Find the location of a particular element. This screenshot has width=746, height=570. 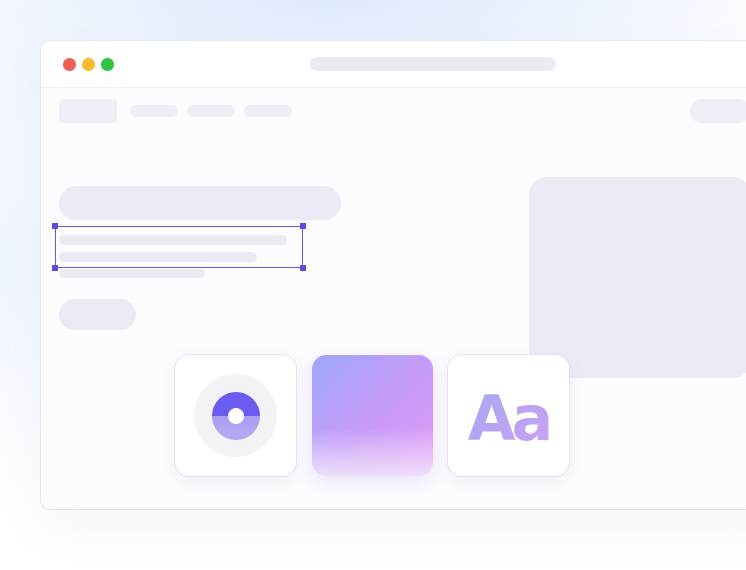

heading-placeholder is located at coordinates (200, 203).